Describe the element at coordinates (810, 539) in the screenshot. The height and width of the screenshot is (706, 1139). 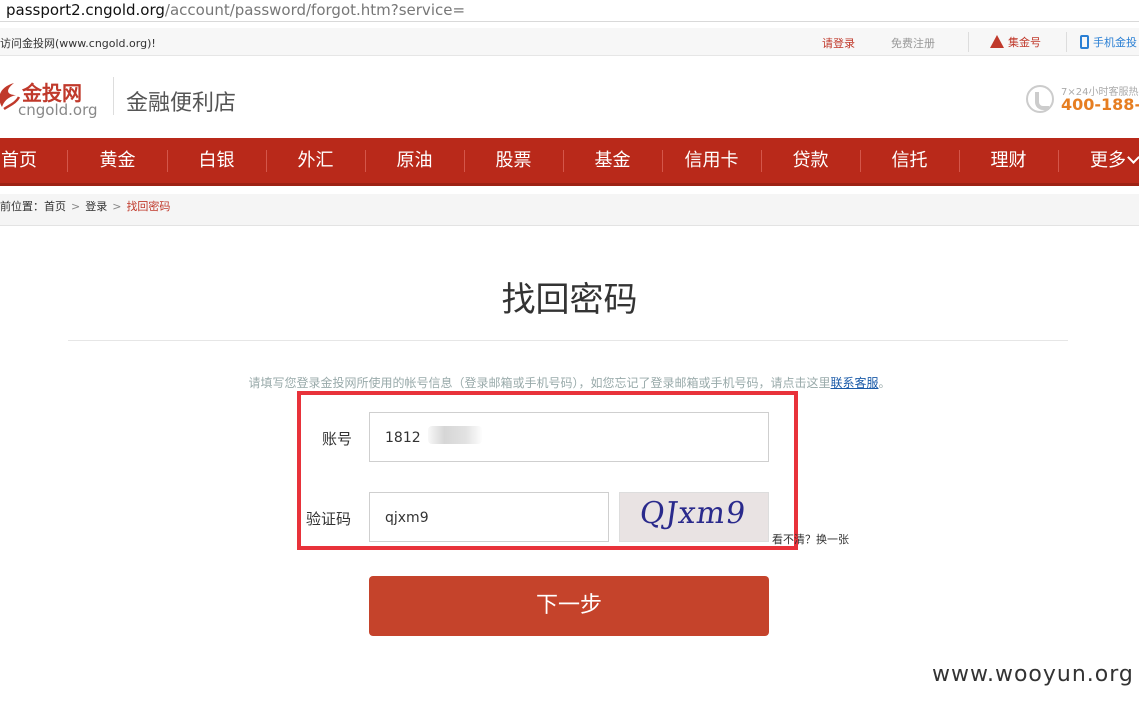
I see `refresh-captcha-link: 看不清？换一张` at that location.